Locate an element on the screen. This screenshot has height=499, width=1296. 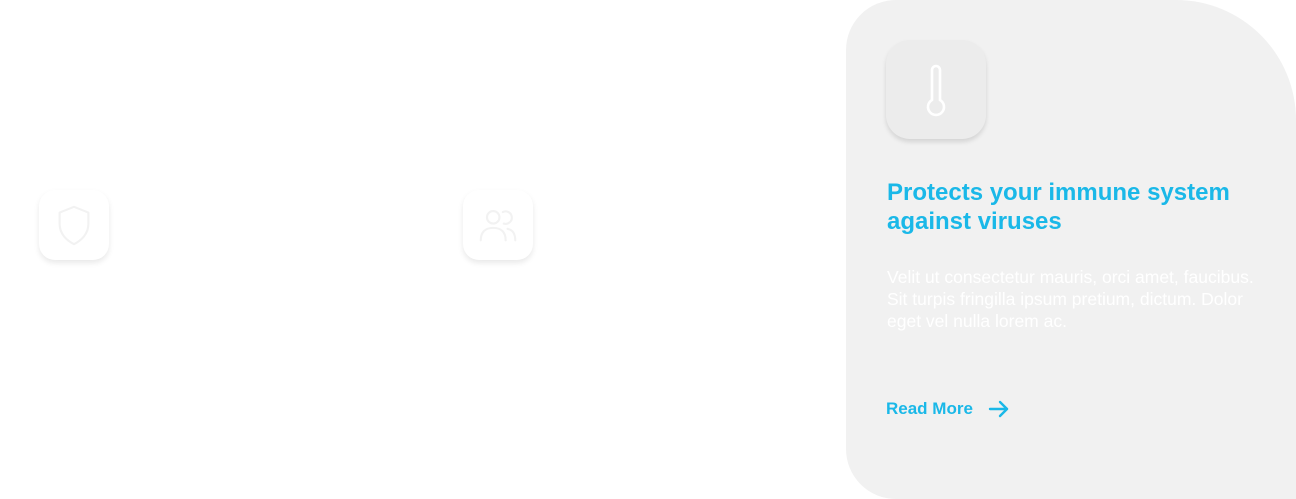
thermometer-icon is located at coordinates (936, 90).